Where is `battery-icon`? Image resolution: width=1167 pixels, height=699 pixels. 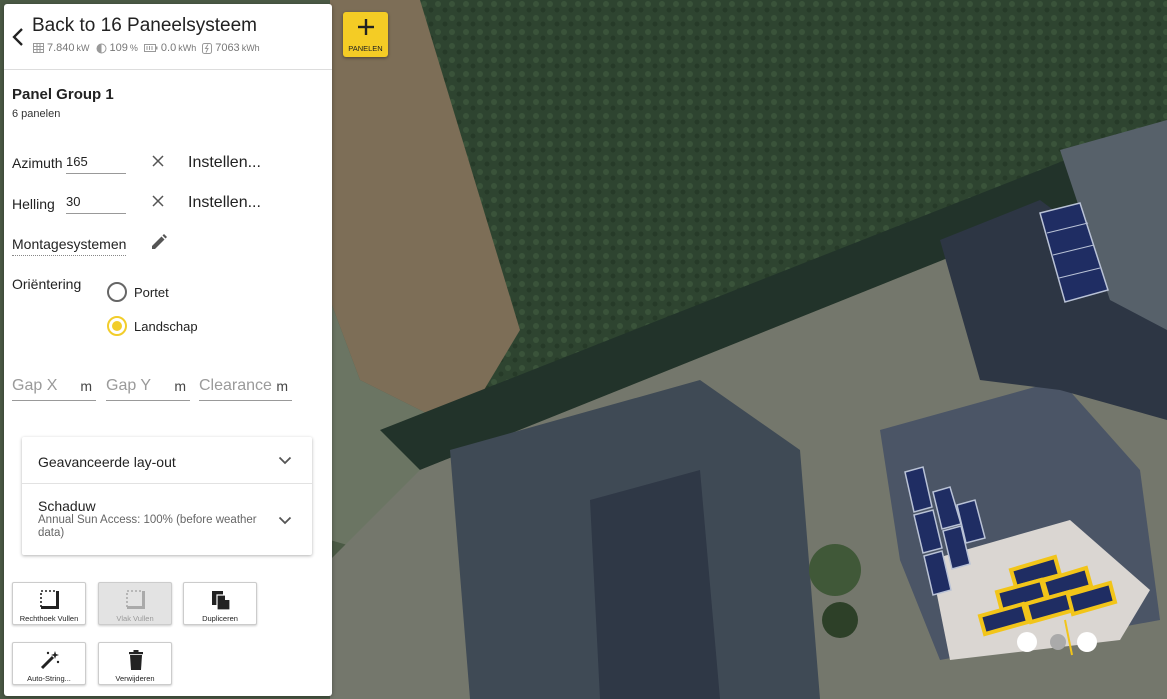
battery-icon is located at coordinates (150, 48).